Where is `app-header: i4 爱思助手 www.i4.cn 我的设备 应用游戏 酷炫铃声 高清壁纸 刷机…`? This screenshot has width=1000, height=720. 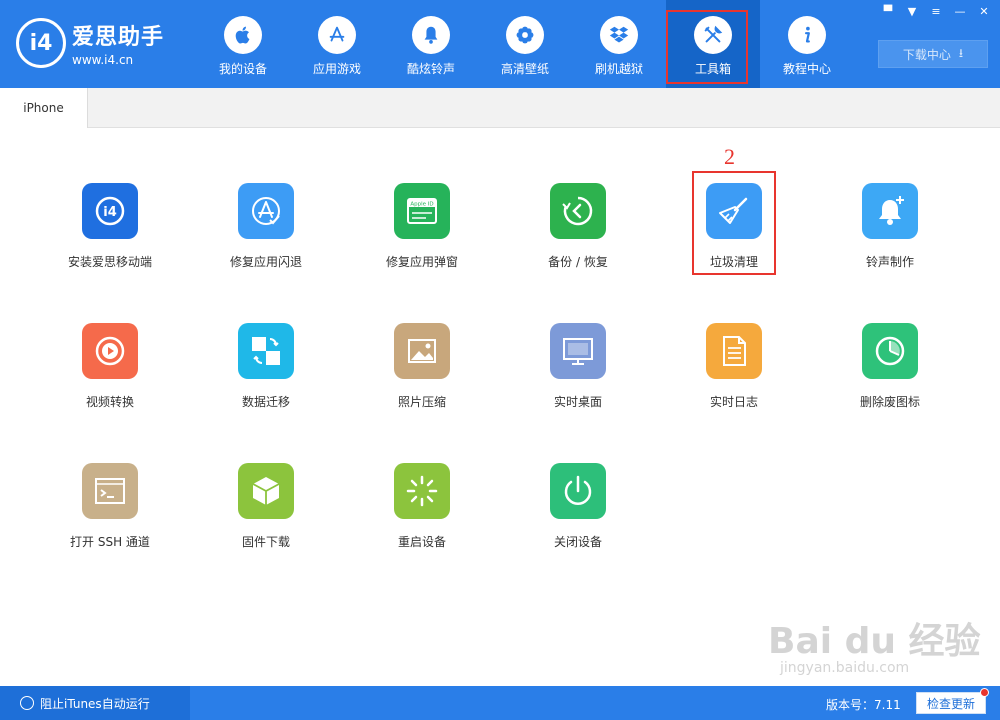
app-header: i4 爱思助手 www.i4.cn 我的设备 应用游戏 酷炫铃声 高清壁纸 刷机… is located at coordinates (500, 44).